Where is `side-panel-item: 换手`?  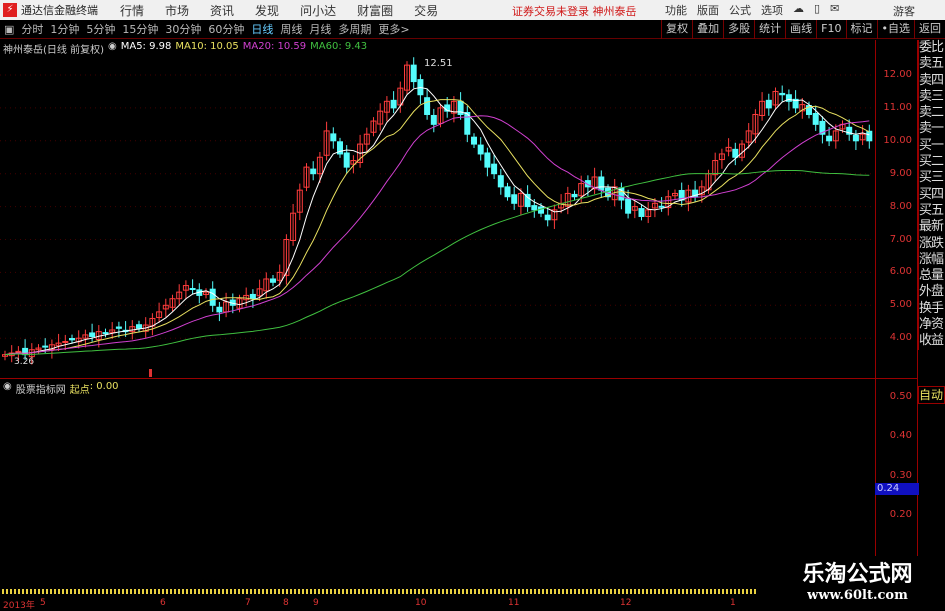 side-panel-item: 换手 is located at coordinates (932, 309).